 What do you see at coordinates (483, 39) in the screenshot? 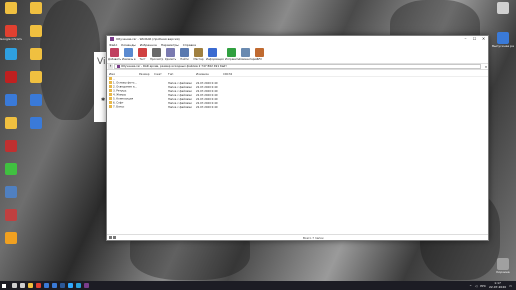
I see `close-button: ✕` at bounding box center [483, 39].